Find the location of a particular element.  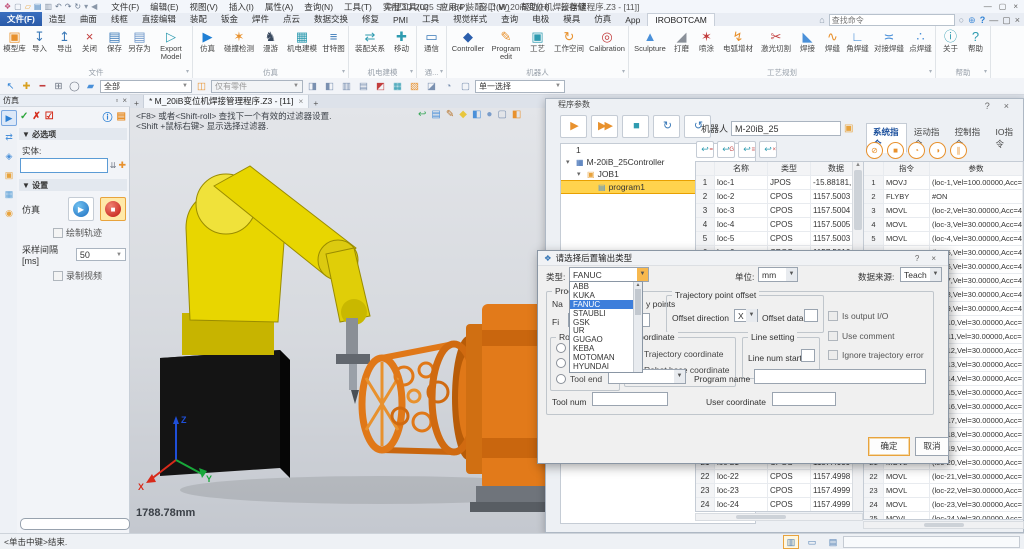

command-column-header: 指令 is located at coordinates (907, 168).